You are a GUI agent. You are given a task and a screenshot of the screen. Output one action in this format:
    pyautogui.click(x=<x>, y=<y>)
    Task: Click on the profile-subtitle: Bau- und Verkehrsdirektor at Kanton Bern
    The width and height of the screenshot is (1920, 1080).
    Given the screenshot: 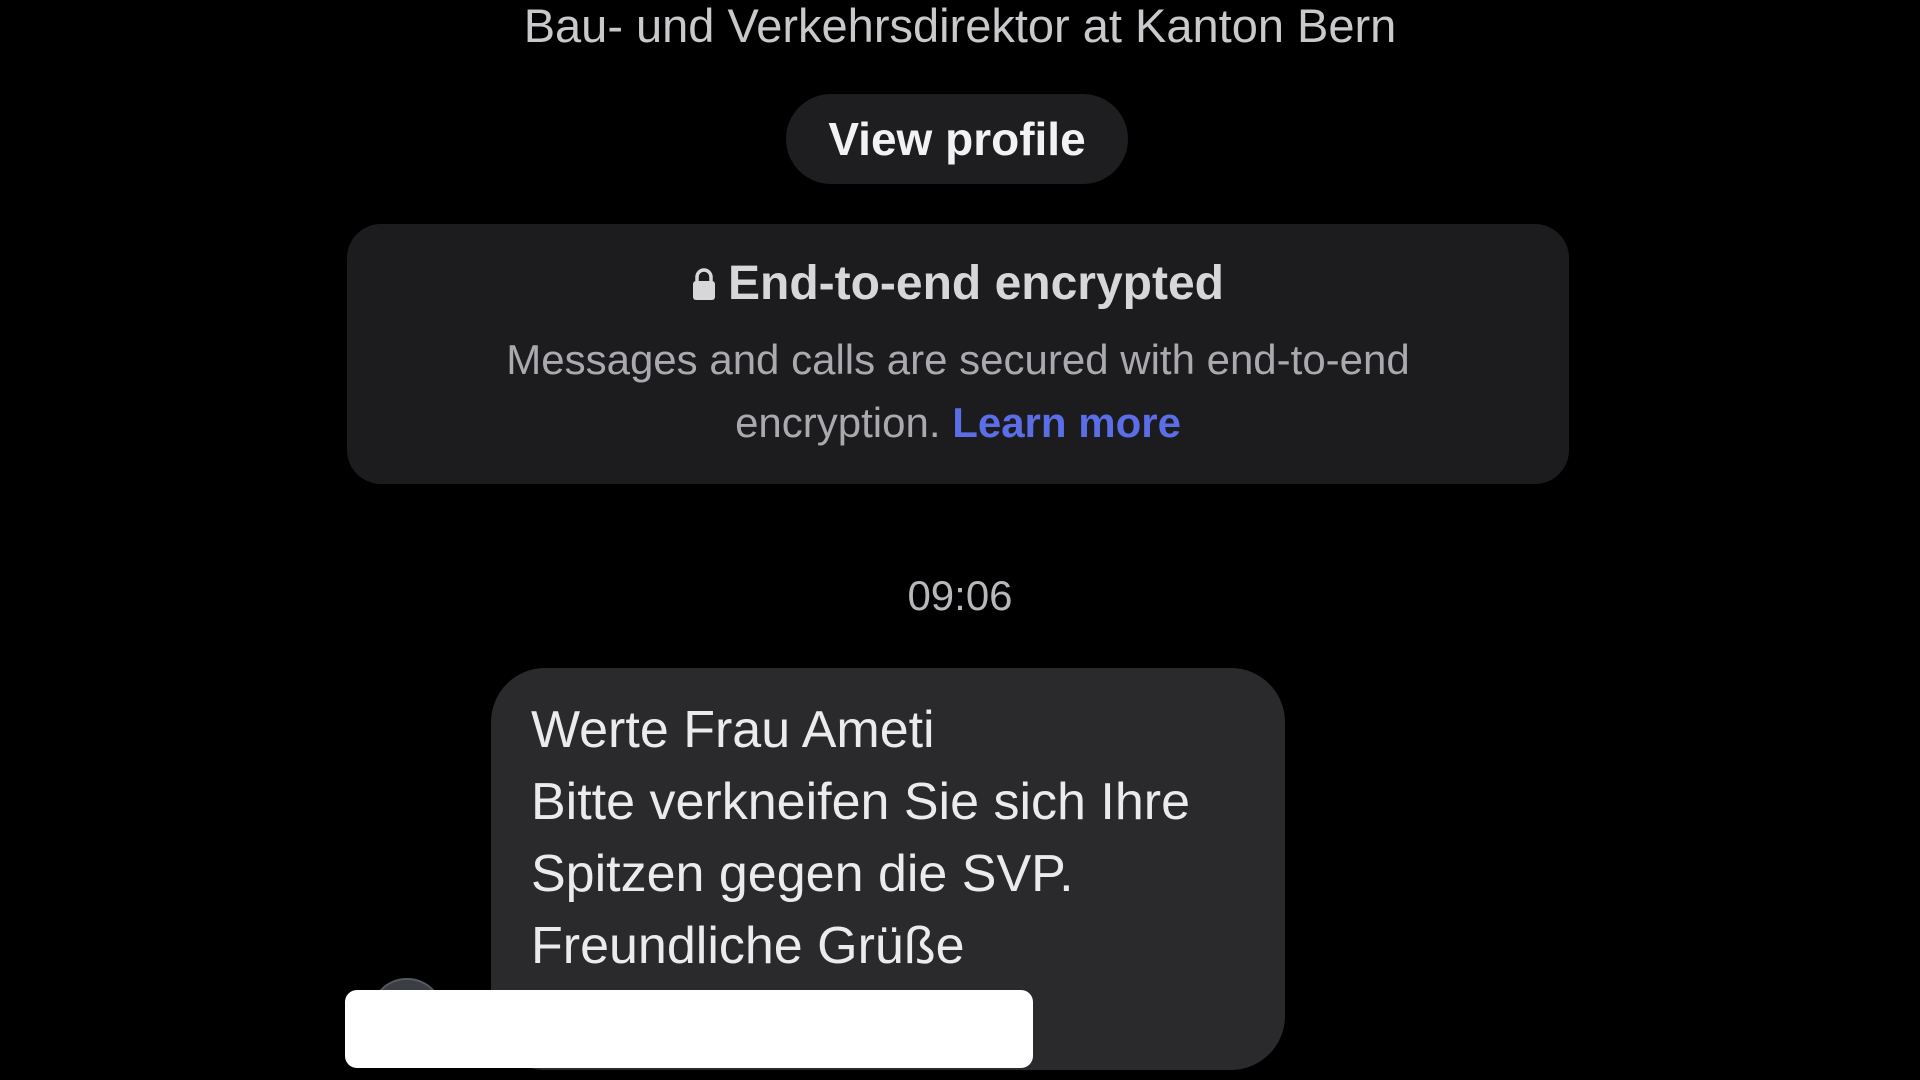 What is the action you would take?
    pyautogui.click(x=960, y=26)
    